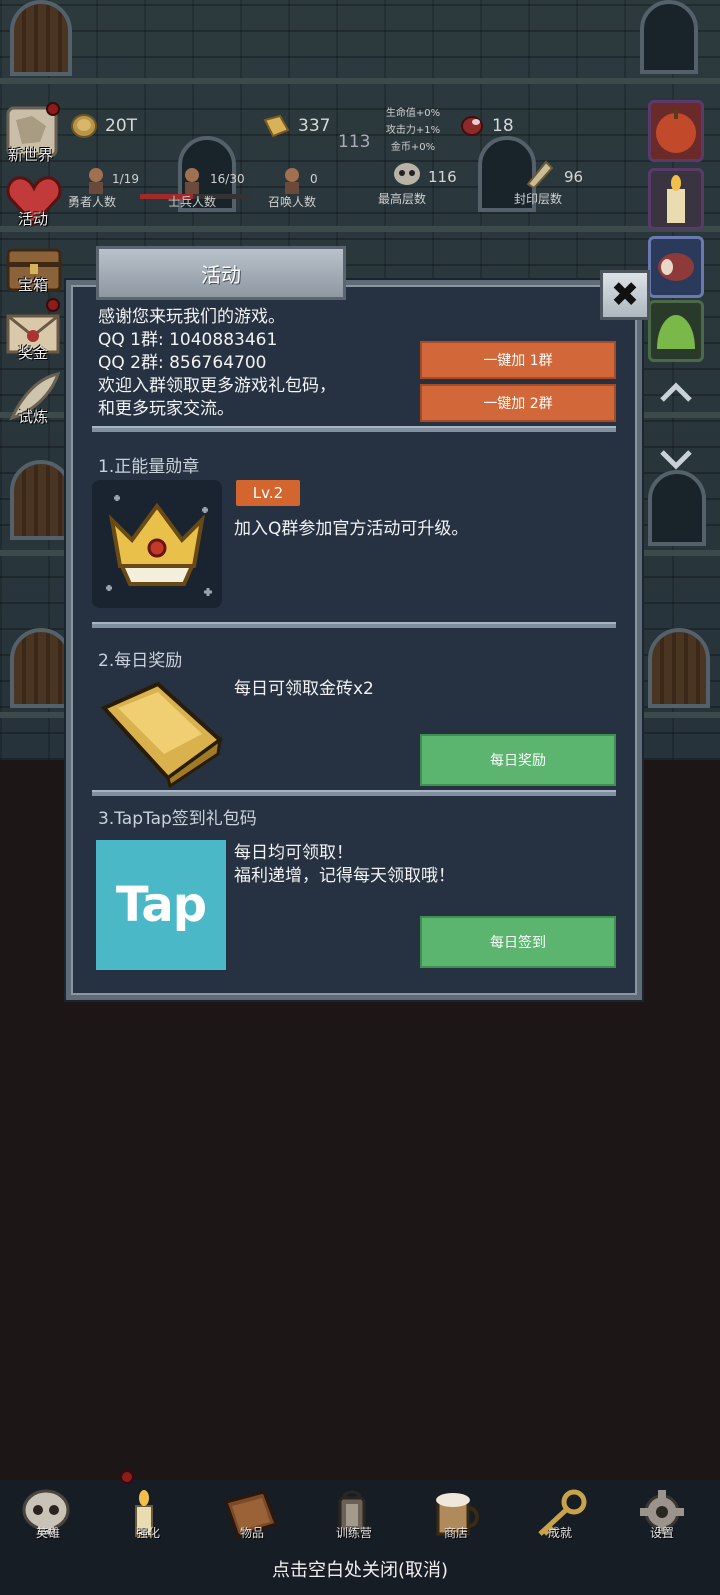  What do you see at coordinates (217, 386) in the screenshot?
I see `intro-line: 欢迎入群领取更多游戏礼包码，` at bounding box center [217, 386].